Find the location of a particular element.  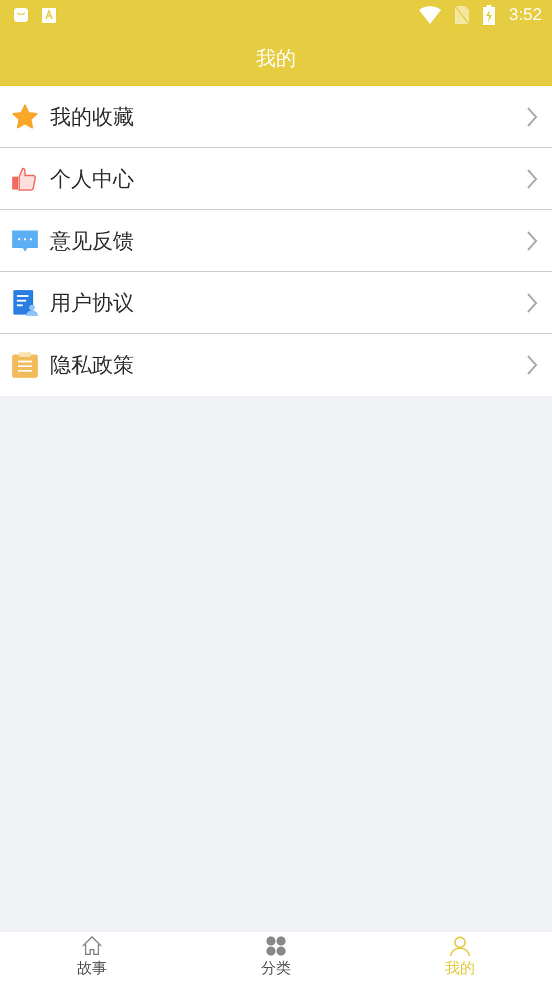

menu-item: 意见反馈 is located at coordinates (276, 241).